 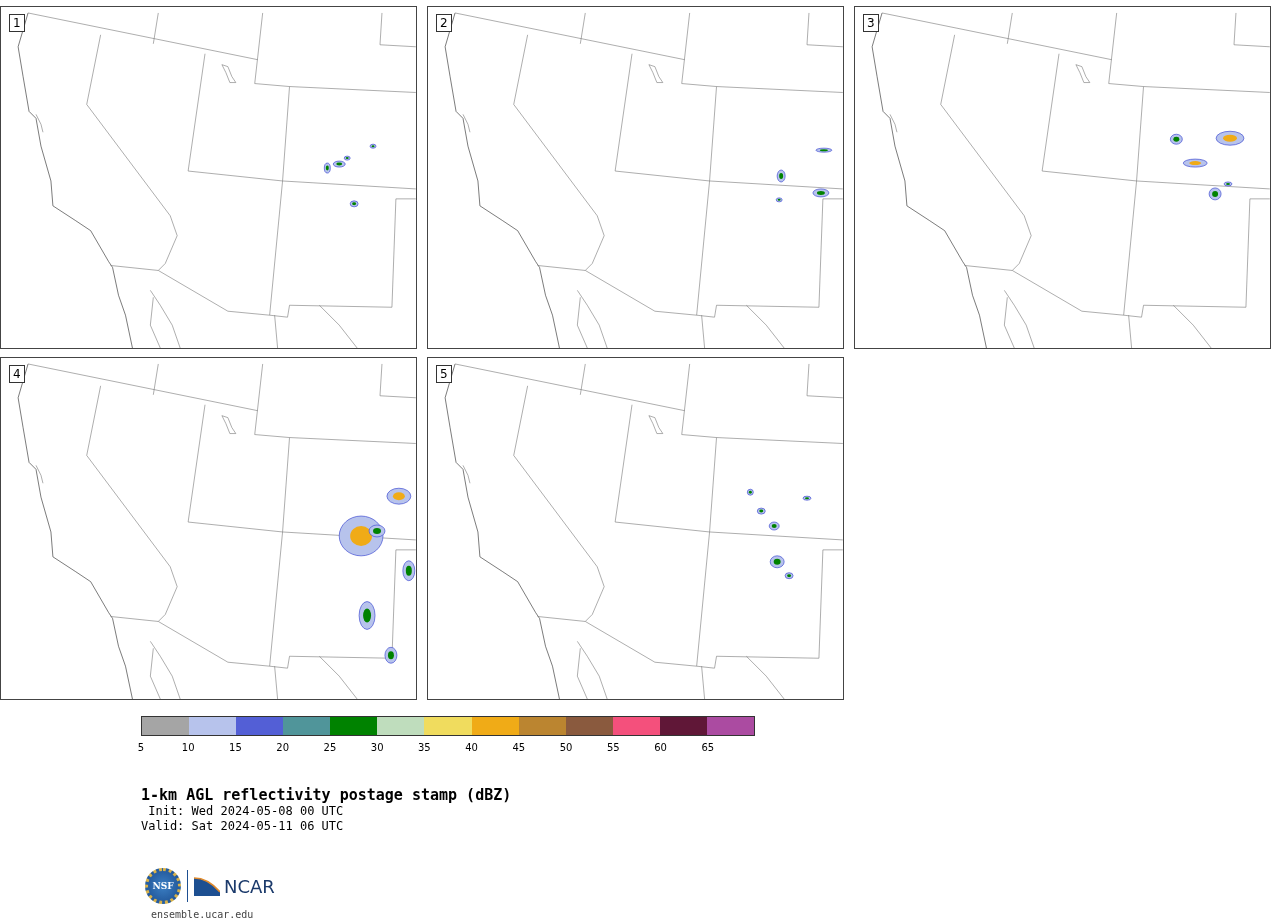 I want to click on chart-title: 1-km AGL reflectivity postage stamp (dBZ), so click(x=327, y=795).